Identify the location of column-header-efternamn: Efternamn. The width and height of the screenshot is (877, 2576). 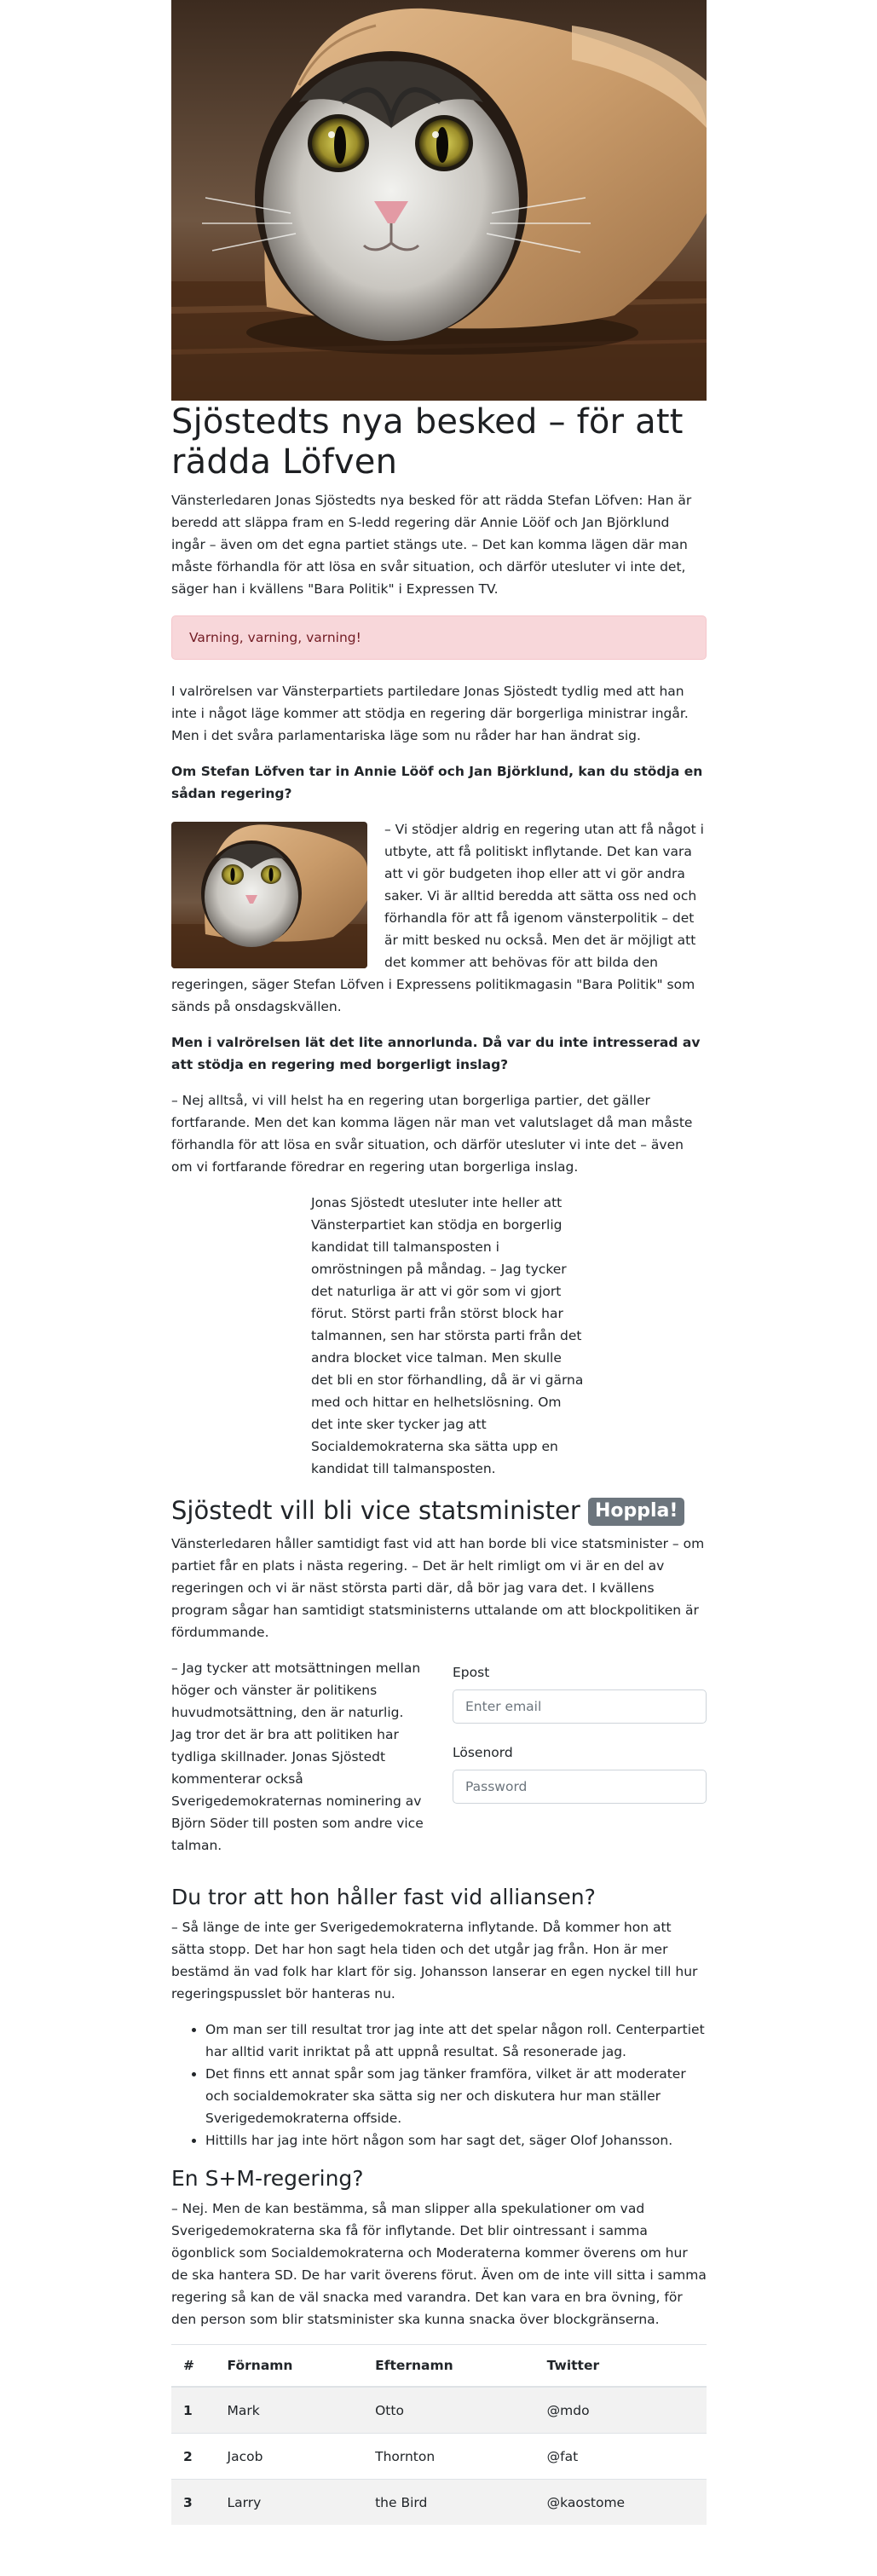
(449, 2366).